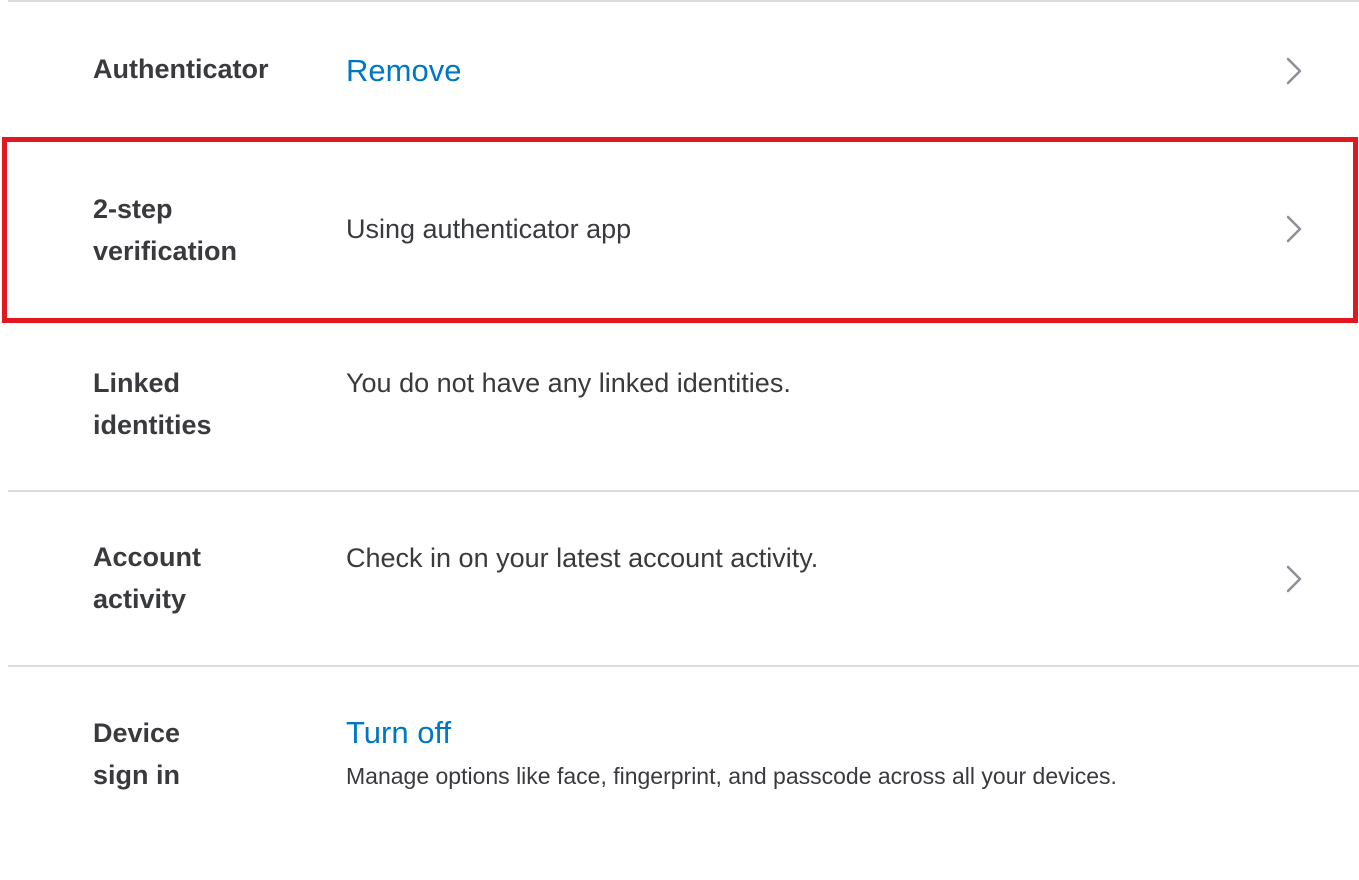 The image size is (1359, 880). Describe the element at coordinates (137, 733) in the screenshot. I see `label-line: Device` at that location.